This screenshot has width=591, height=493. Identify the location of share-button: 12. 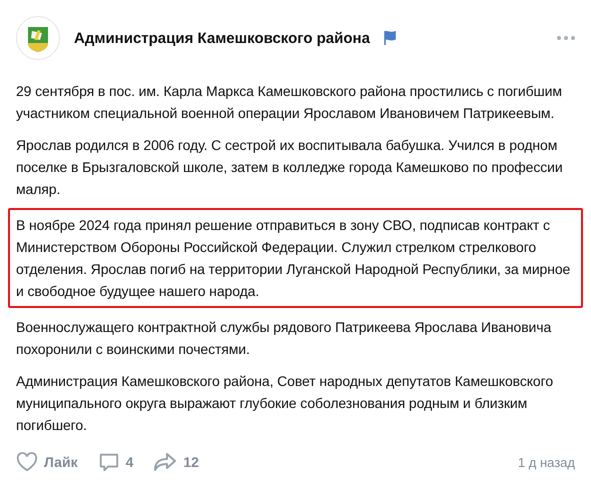
(176, 462).